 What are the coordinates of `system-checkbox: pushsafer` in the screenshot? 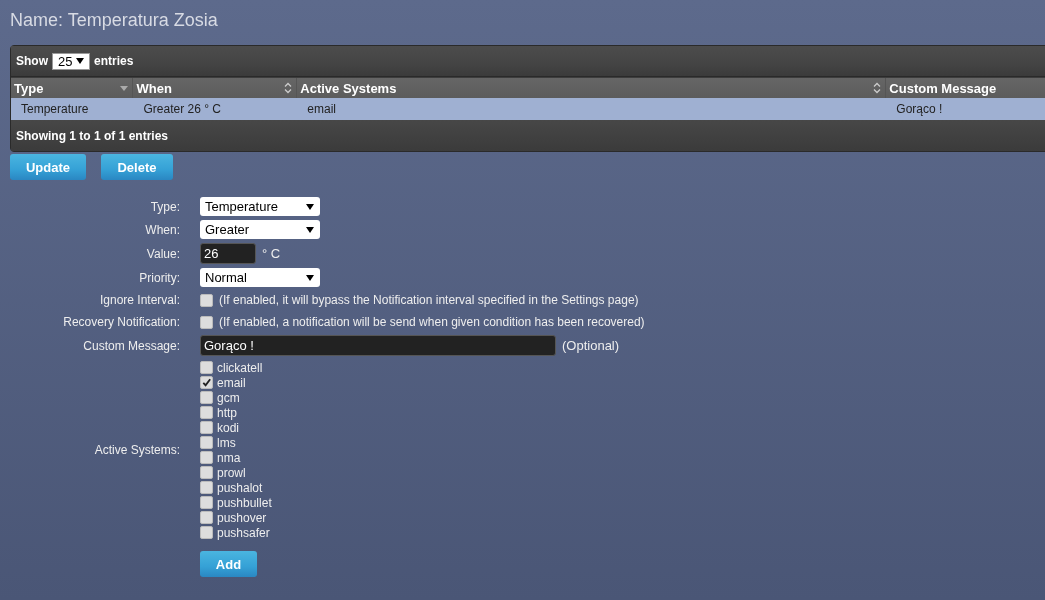 It's located at (622, 532).